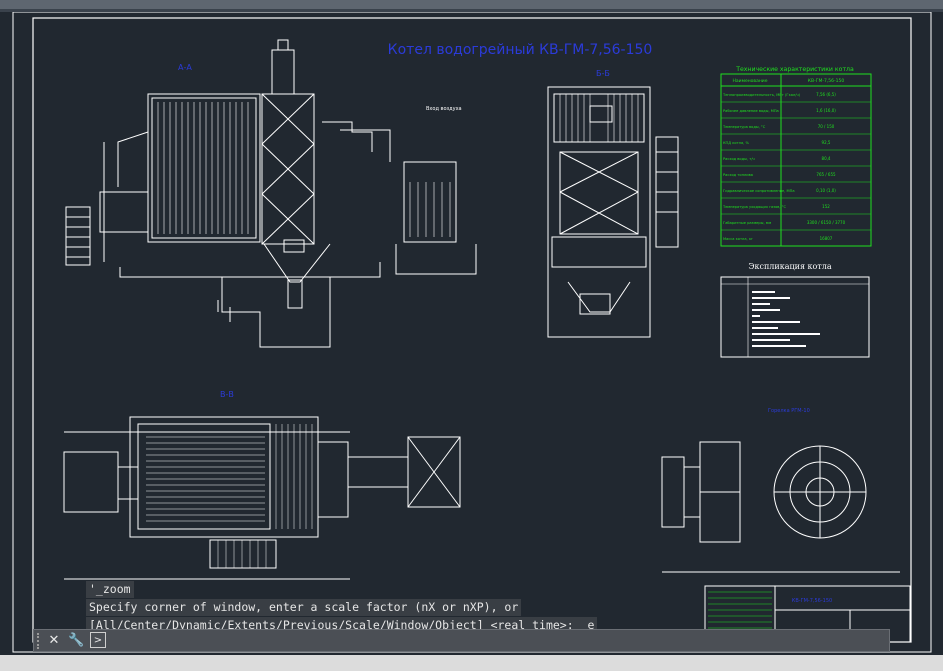  What do you see at coordinates (185, 67) in the screenshot?
I see `section-aa-label: А-А` at bounding box center [185, 67].